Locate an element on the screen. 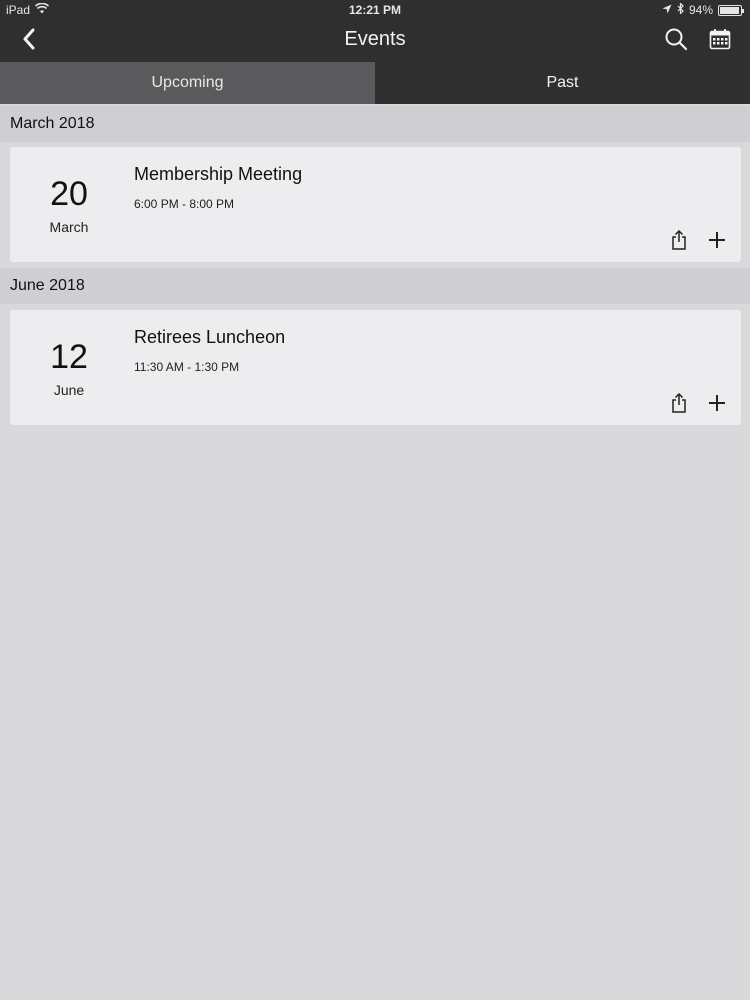 Image resolution: width=750 pixels, height=1000 pixels. event-title: Retirees Luncheon is located at coordinates (210, 337).